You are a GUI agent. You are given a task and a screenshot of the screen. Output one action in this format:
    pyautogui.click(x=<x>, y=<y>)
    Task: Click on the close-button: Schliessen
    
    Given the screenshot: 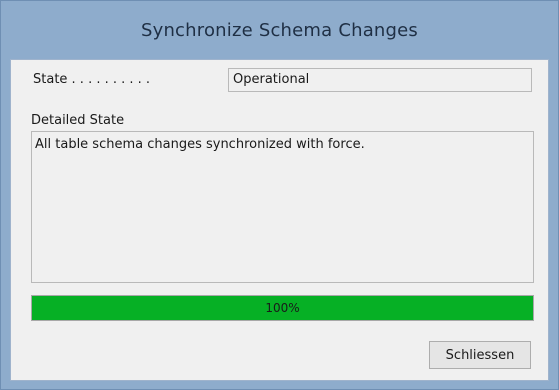 What is the action you would take?
    pyautogui.click(x=480, y=355)
    